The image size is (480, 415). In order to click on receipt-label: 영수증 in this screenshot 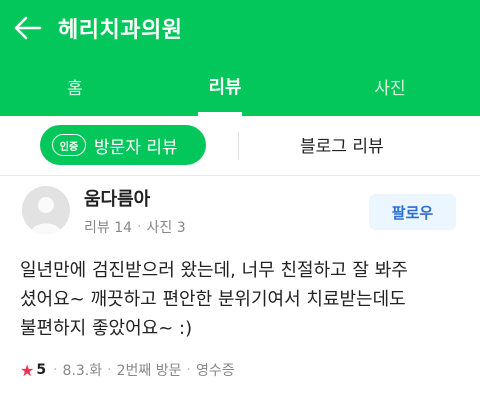, I will do `click(215, 371)`.